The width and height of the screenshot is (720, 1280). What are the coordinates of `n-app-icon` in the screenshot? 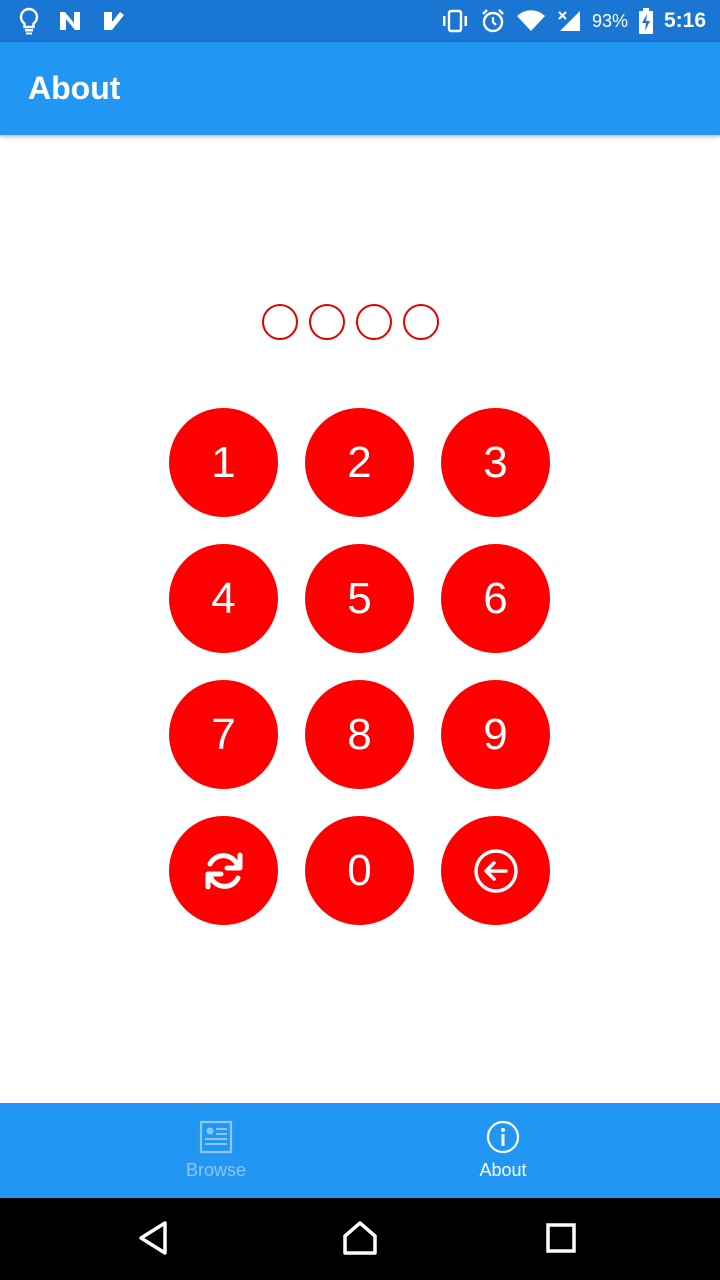 It's located at (71, 21).